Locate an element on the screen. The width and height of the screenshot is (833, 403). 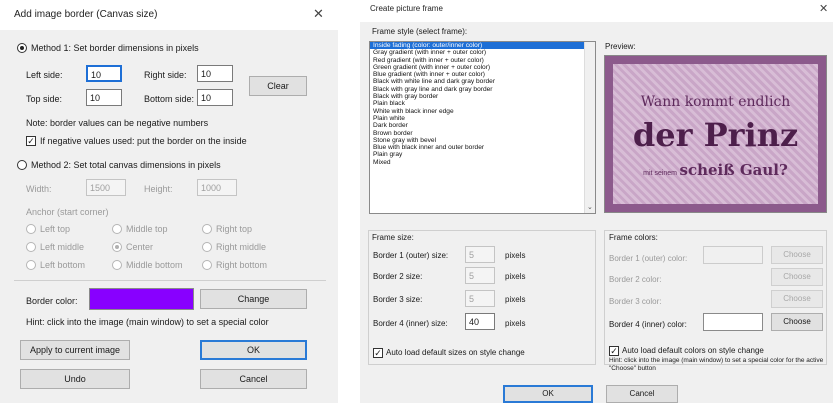
frame-style-item: White with black inner edge is located at coordinates (482, 111).